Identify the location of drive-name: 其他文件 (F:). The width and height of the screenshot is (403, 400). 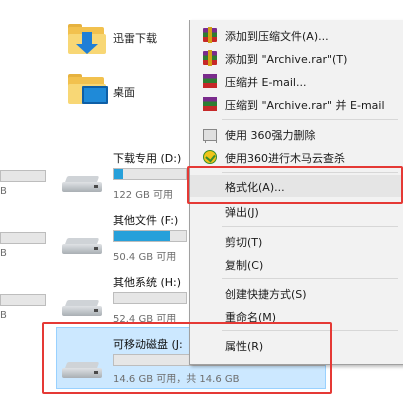
(146, 220).